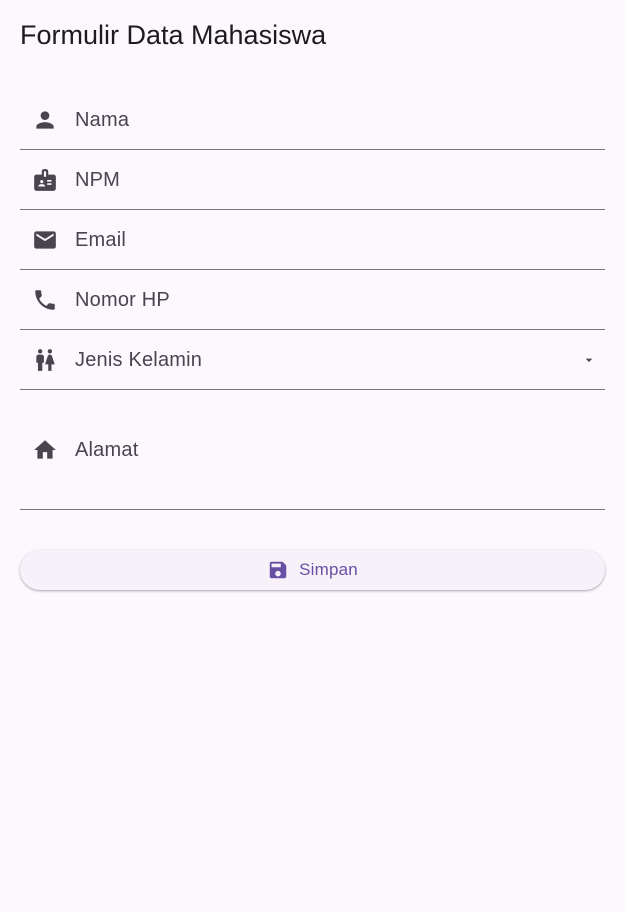 The height and width of the screenshot is (912, 625). What do you see at coordinates (98, 180) in the screenshot?
I see `npm-field-label: NPM` at bounding box center [98, 180].